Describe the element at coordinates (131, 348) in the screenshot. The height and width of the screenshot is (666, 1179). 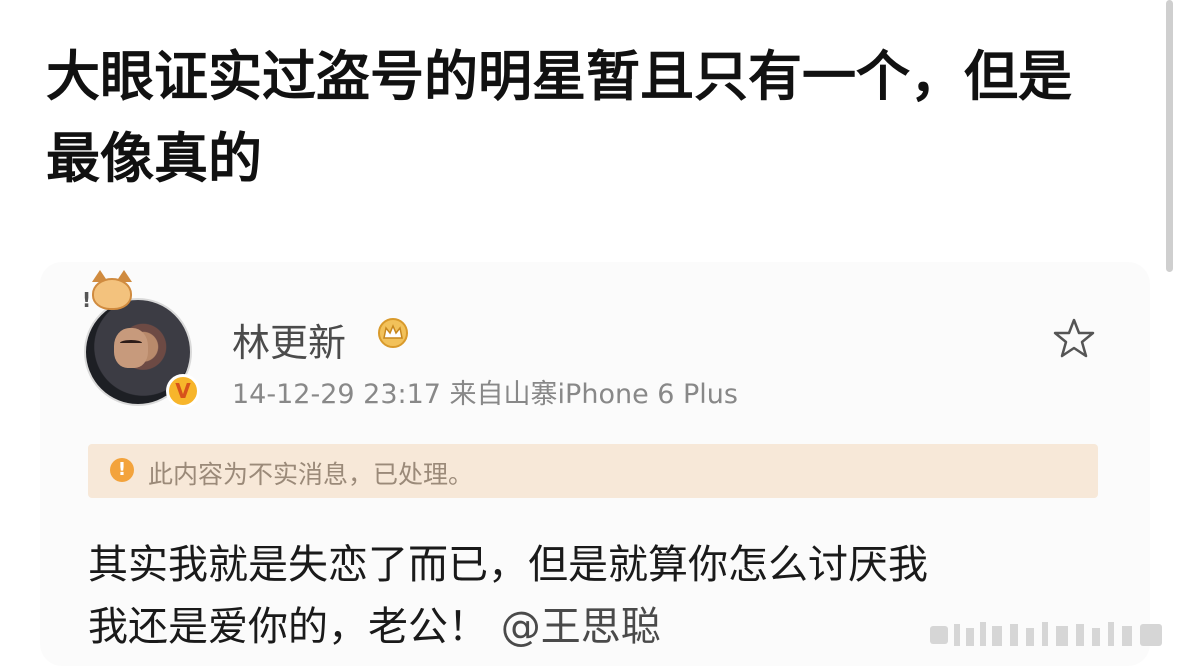
I see `avatar-face-graphic` at that location.